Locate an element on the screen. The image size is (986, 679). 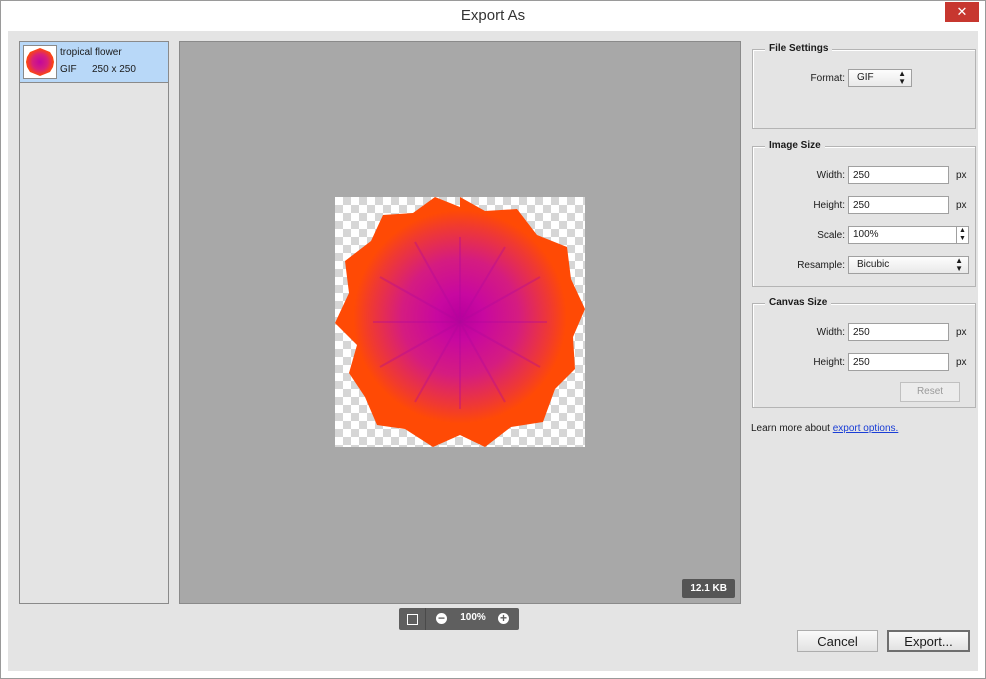
file-format: GIF is located at coordinates (68, 69).